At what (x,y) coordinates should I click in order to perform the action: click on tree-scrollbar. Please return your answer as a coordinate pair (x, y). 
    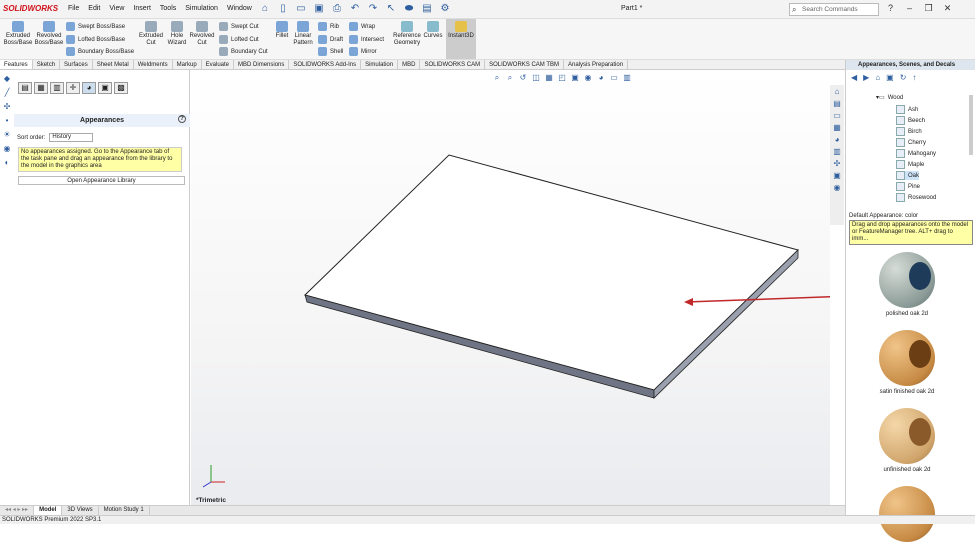
    Looking at the image, I should click on (971, 125).